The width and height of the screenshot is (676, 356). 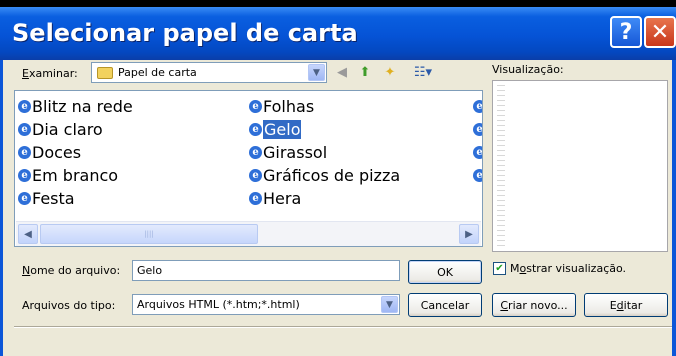 What do you see at coordinates (105, 72) in the screenshot?
I see `folder-icon` at bounding box center [105, 72].